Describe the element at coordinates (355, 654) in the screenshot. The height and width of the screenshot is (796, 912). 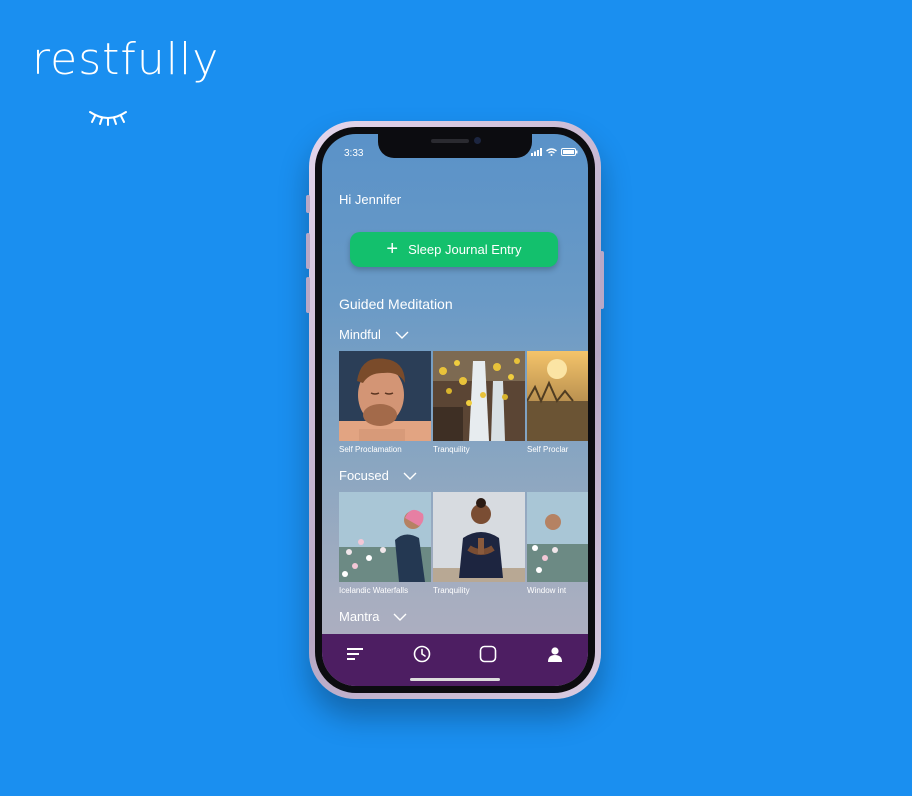
I see `menu-icon` at that location.